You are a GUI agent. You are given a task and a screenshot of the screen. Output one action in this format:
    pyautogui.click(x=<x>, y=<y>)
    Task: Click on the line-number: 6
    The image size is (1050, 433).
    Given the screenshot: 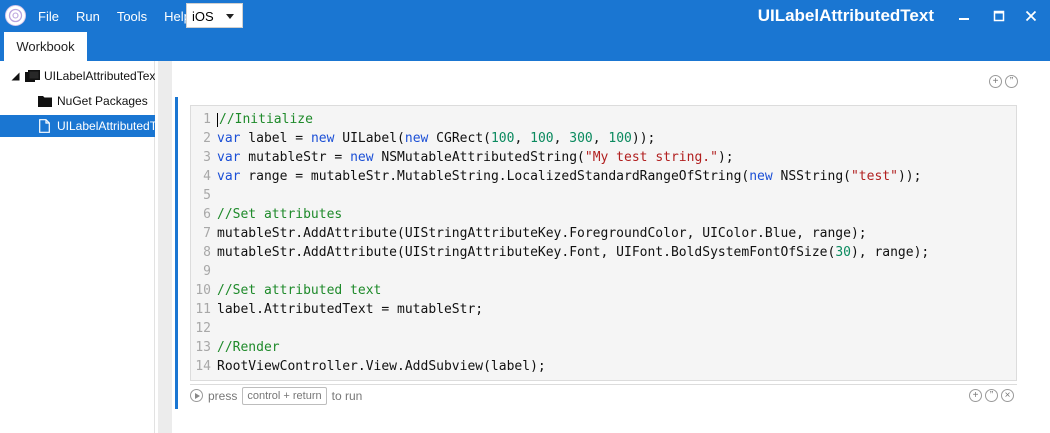 What is the action you would take?
    pyautogui.click(x=207, y=214)
    